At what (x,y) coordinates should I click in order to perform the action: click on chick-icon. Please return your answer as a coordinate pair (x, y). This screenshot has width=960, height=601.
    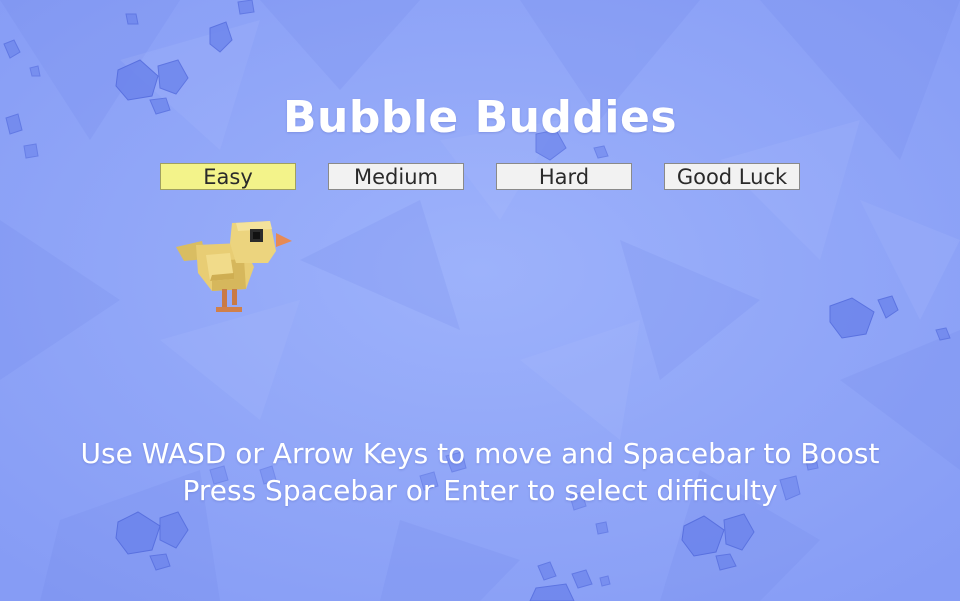
    Looking at the image, I should click on (234, 266).